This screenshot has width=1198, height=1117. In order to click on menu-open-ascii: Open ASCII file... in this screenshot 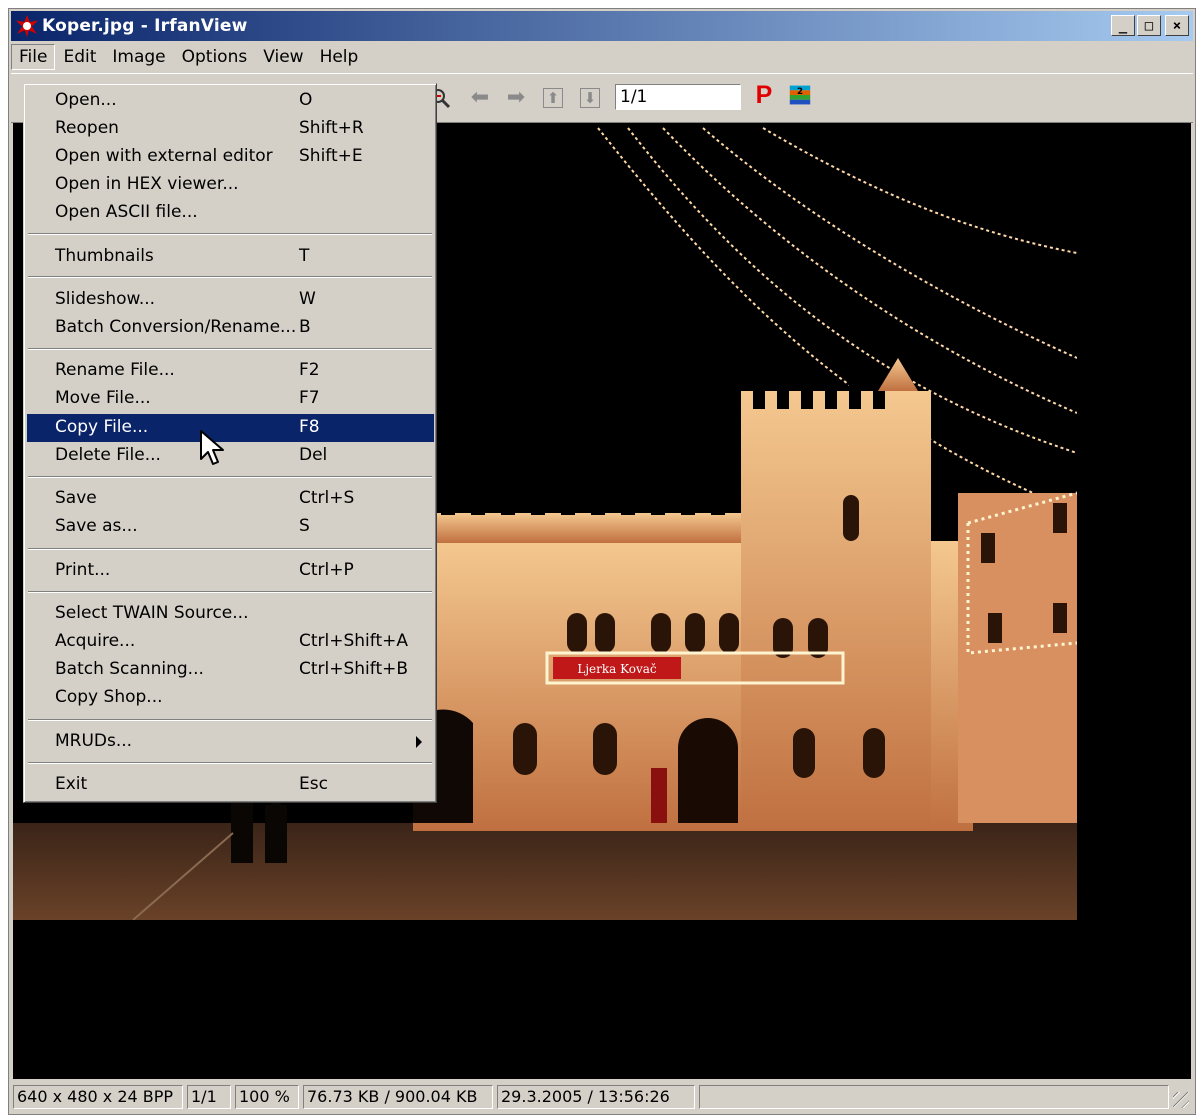, I will do `click(230, 213)`.